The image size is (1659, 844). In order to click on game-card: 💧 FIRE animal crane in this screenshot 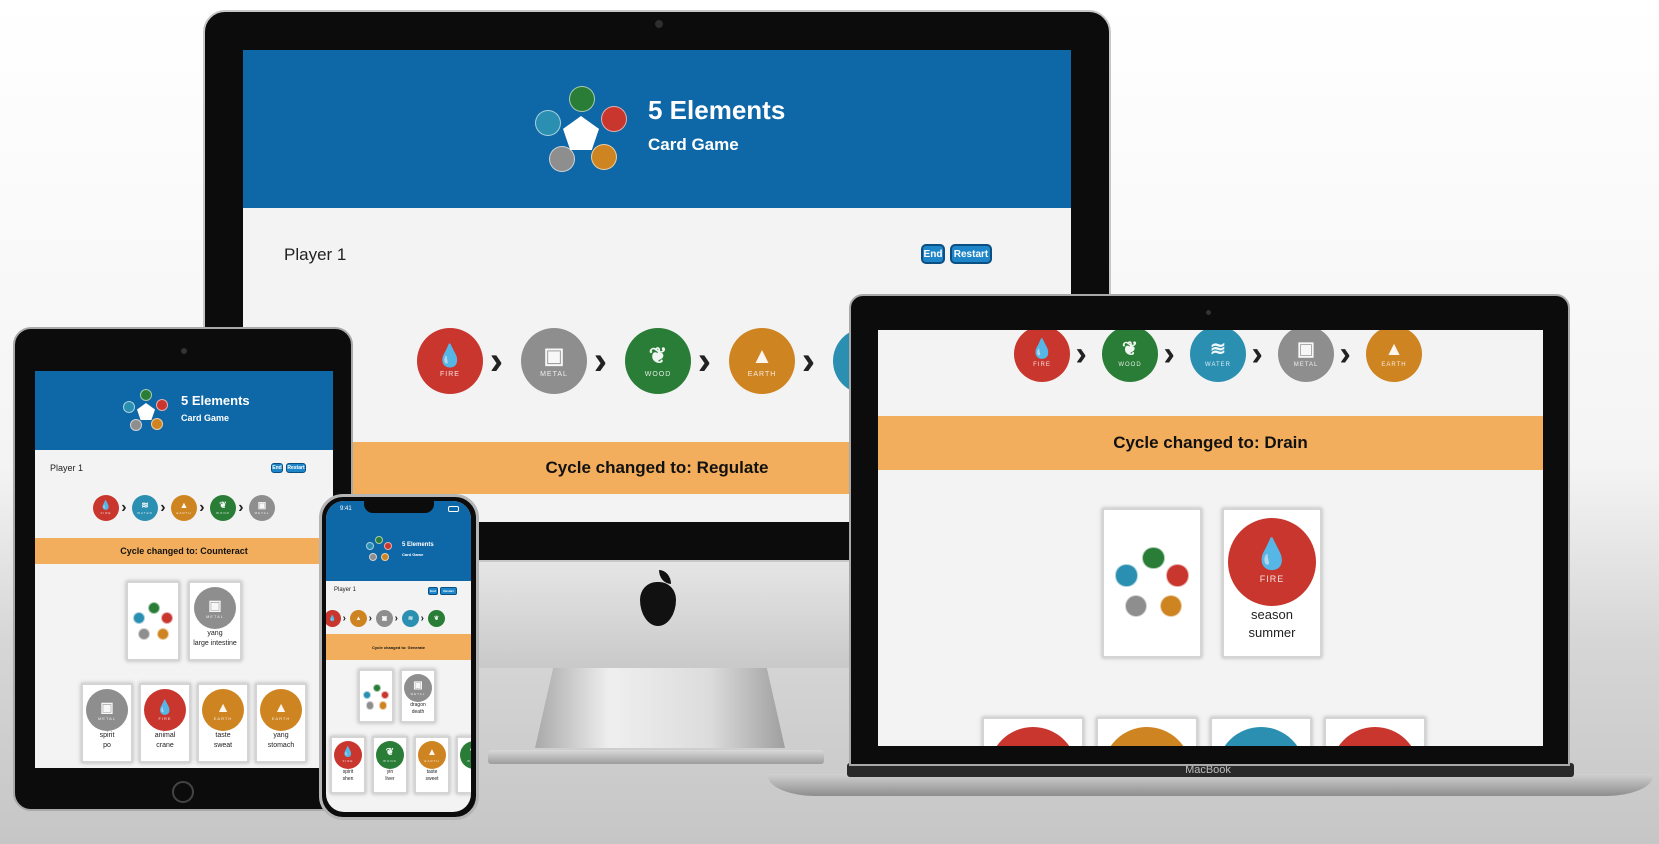, I will do `click(165, 723)`.